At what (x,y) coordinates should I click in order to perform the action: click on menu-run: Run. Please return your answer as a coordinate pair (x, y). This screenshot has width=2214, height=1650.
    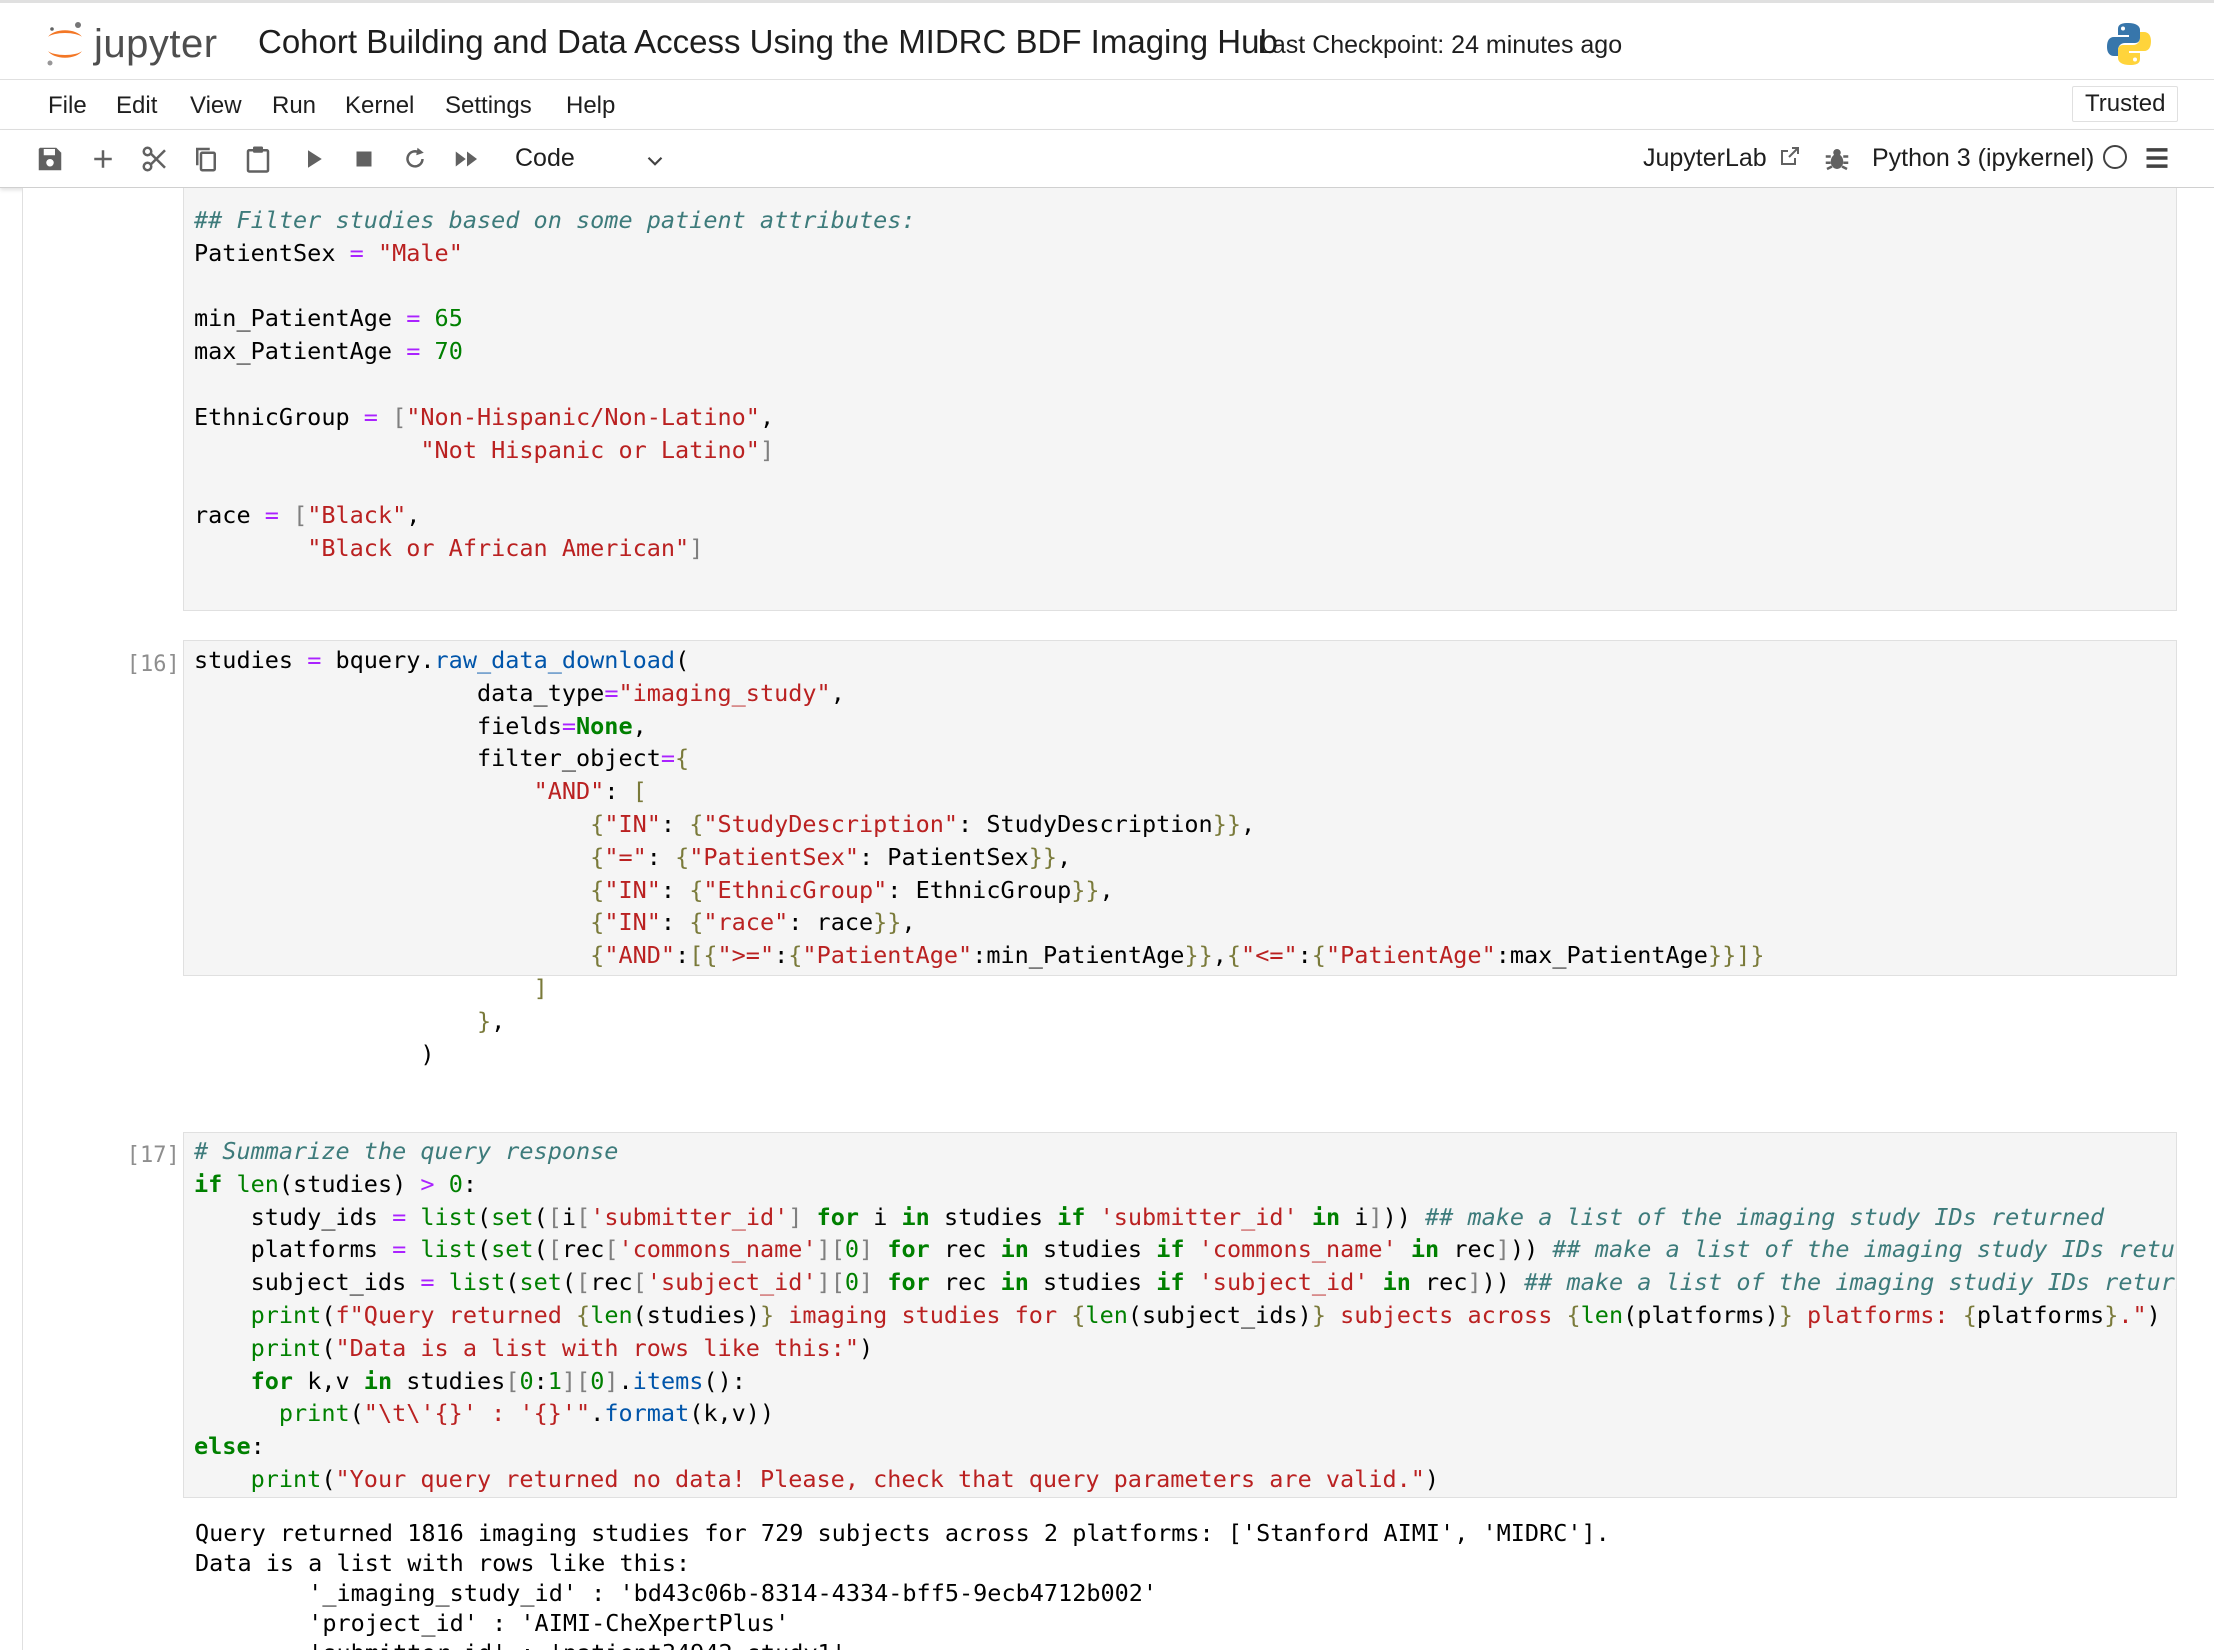
    Looking at the image, I should click on (294, 106).